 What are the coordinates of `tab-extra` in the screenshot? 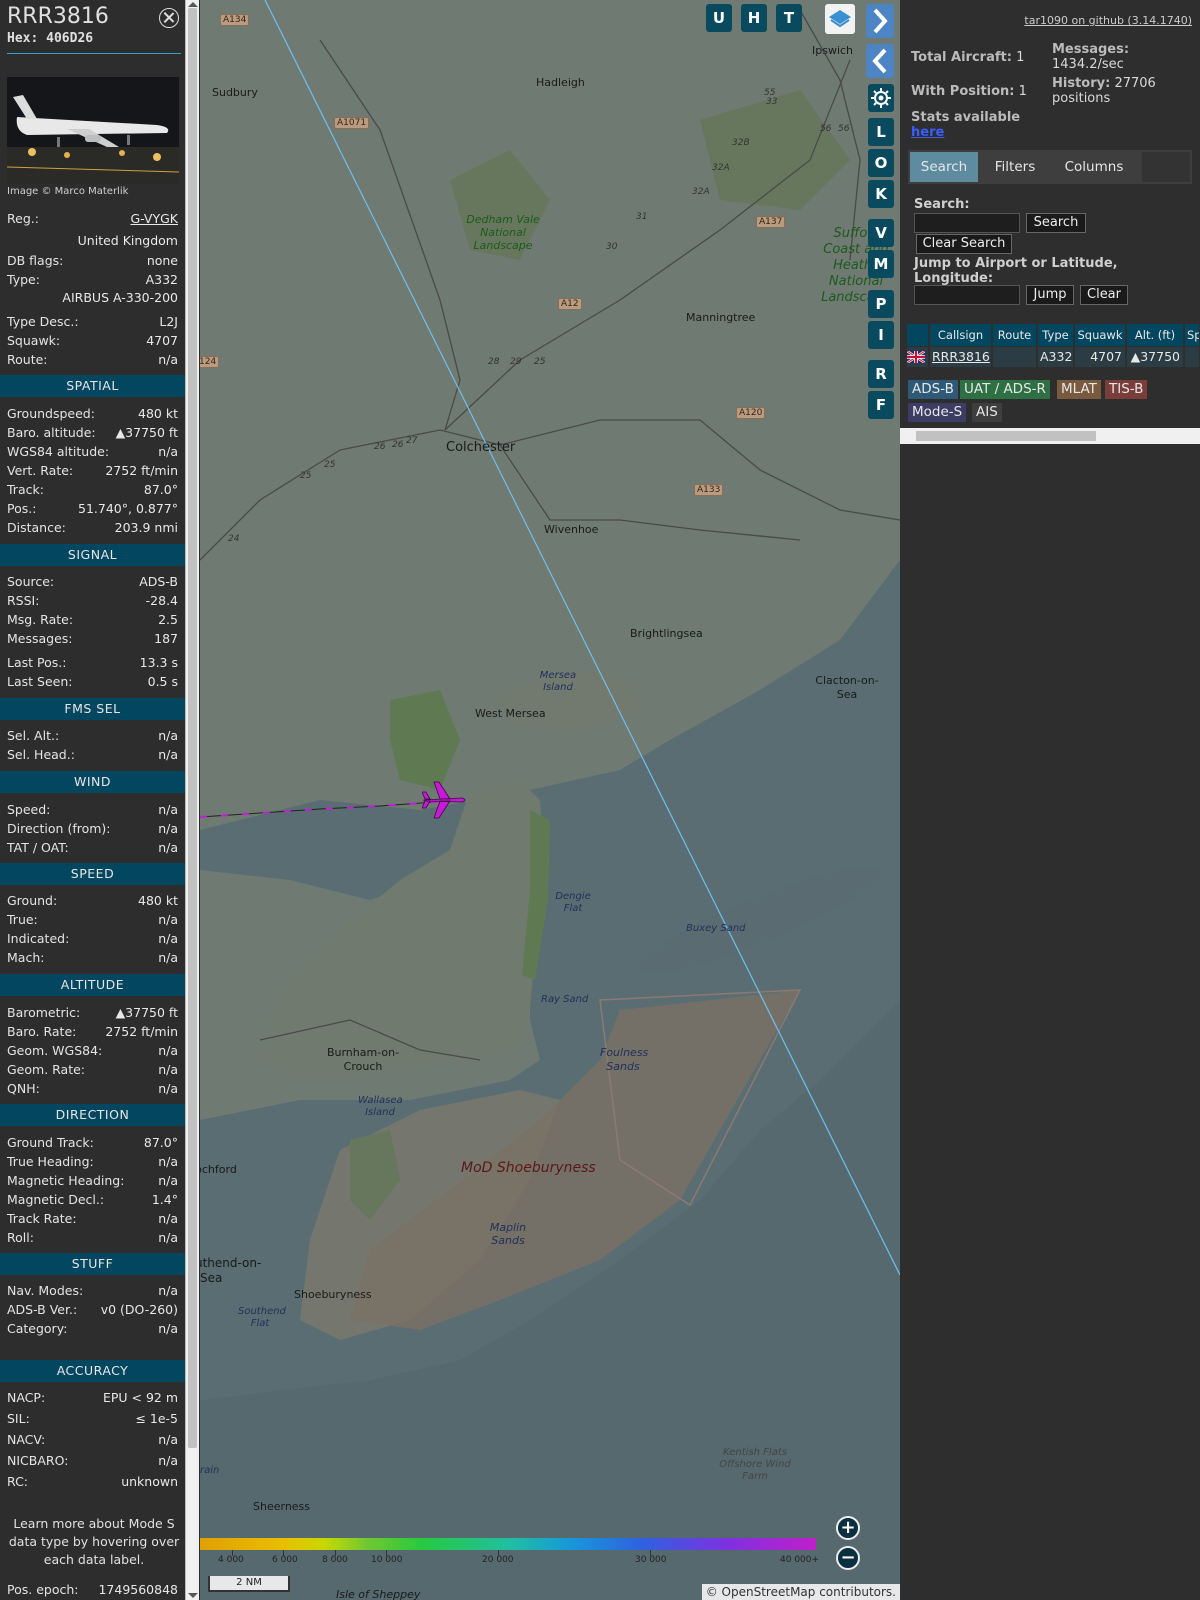 It's located at (1166, 167).